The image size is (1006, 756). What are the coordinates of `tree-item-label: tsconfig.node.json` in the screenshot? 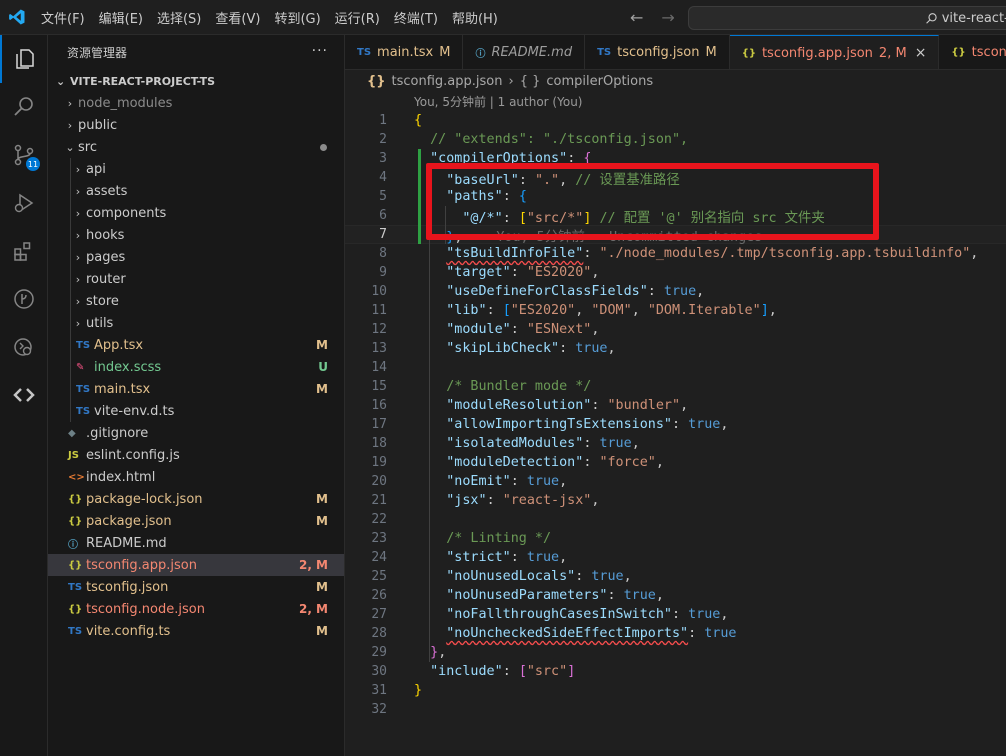 It's located at (145, 609).